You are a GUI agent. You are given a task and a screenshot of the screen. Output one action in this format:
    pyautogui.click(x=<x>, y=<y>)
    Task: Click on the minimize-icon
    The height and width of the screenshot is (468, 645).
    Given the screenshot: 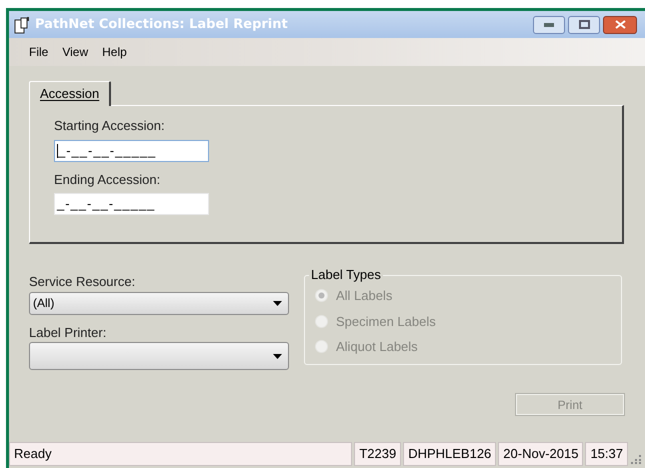 What is the action you would take?
    pyautogui.click(x=549, y=24)
    